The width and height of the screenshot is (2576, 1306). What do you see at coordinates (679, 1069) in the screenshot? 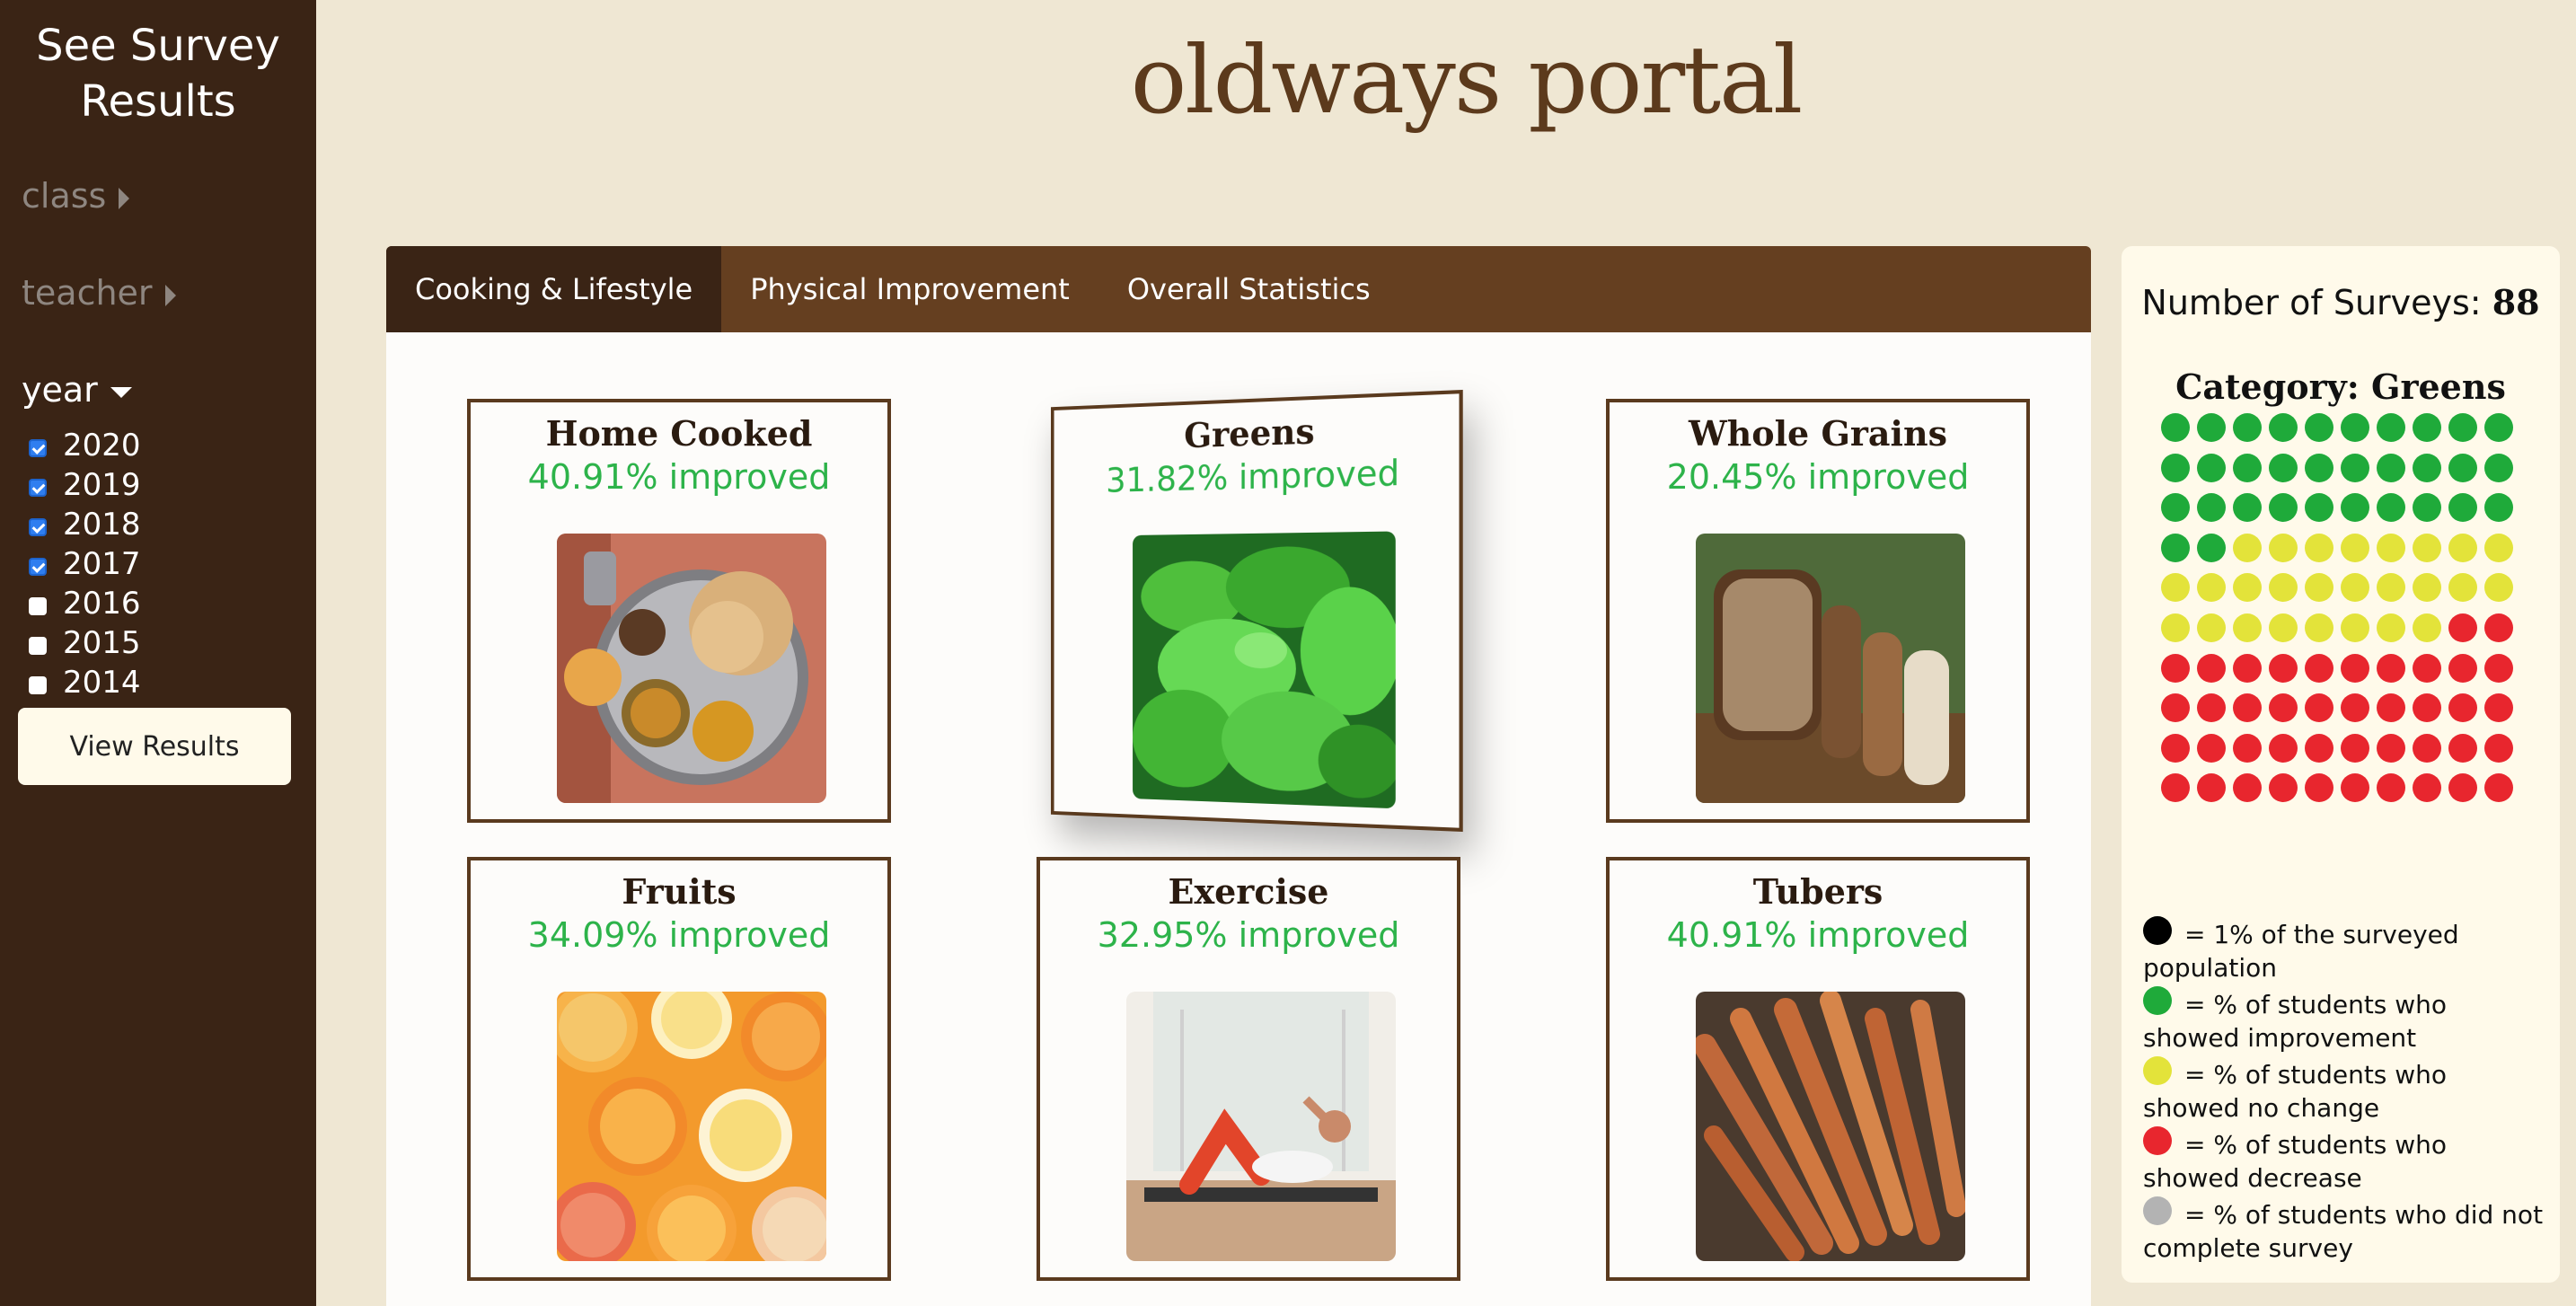
I see `card-fruits: Fruits 34.09% improved` at bounding box center [679, 1069].